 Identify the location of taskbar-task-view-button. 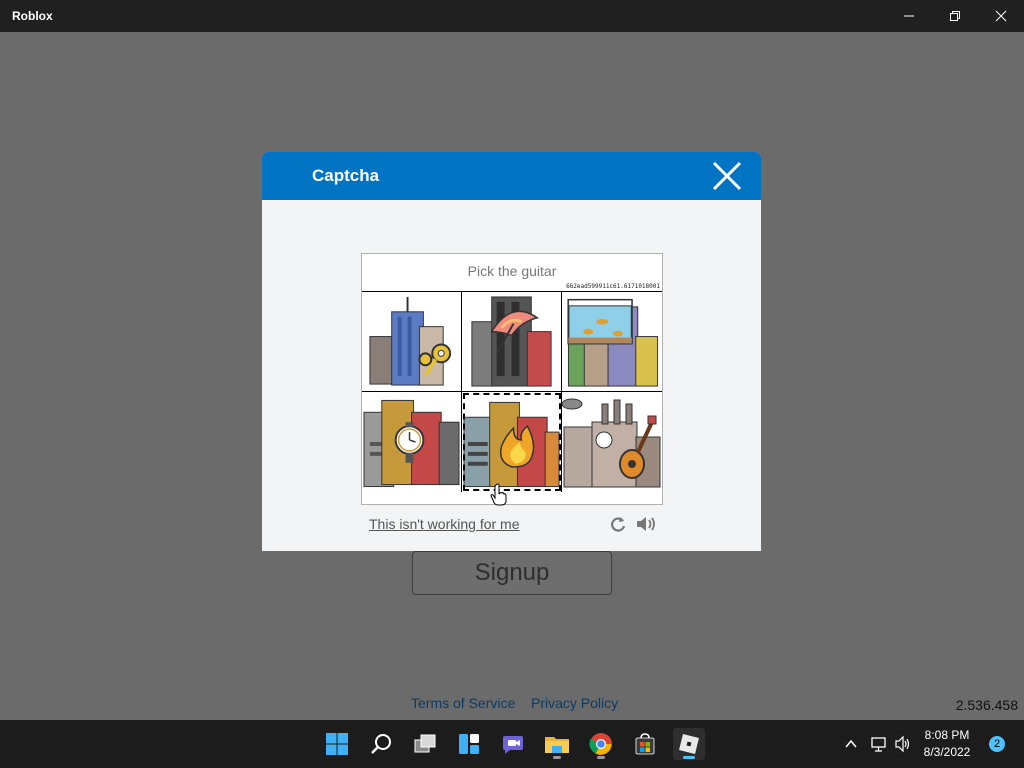
(425, 744).